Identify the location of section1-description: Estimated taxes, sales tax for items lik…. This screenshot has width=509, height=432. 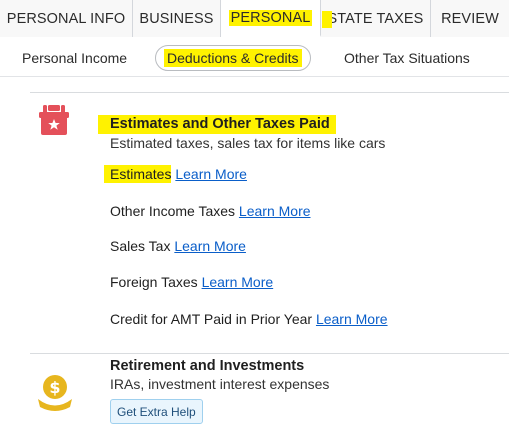
(248, 143).